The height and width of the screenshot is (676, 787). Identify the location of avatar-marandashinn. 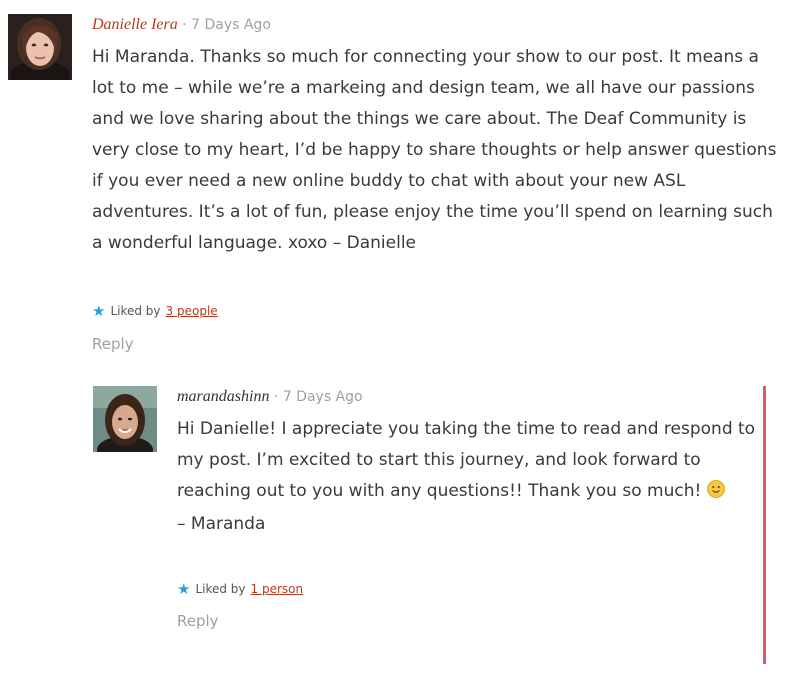
(125, 419).